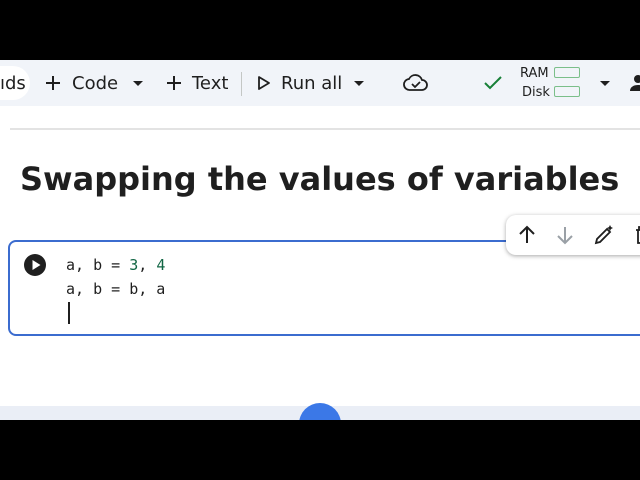 This screenshot has width=640, height=480. I want to click on code-text: a, b =, so click(98, 265).